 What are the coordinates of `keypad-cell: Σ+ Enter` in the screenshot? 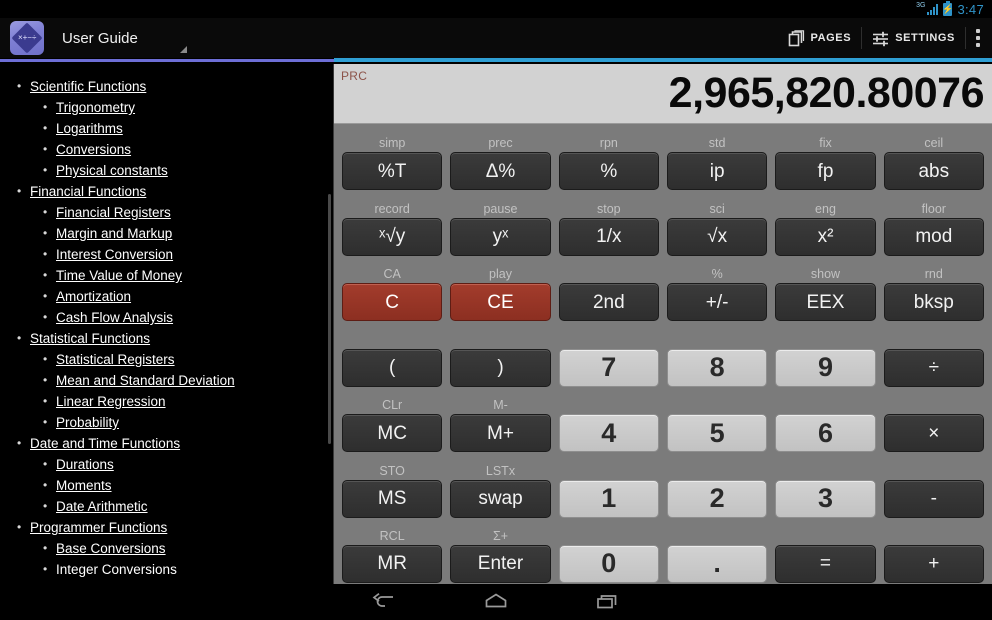 It's located at (500, 552).